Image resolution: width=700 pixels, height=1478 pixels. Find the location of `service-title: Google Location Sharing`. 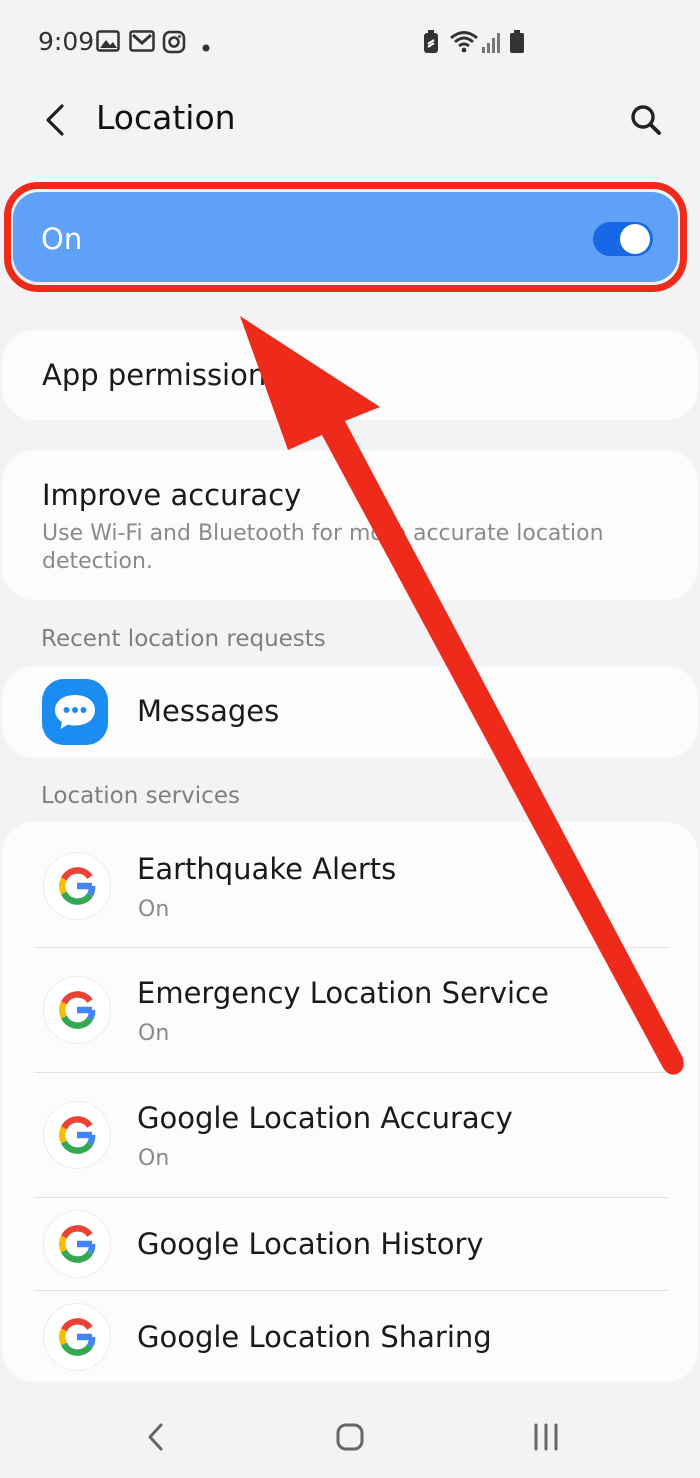

service-title: Google Location Sharing is located at coordinates (314, 1337).